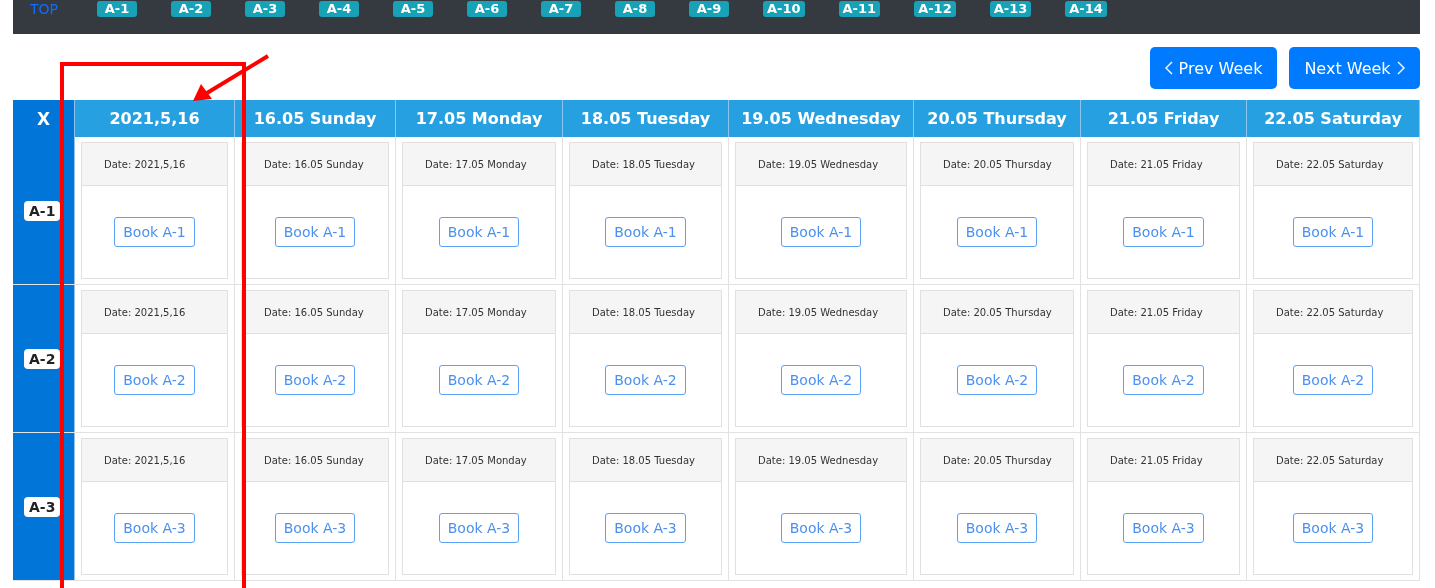  Describe the element at coordinates (155, 118) in the screenshot. I see `column-header: 2021,5,16` at that location.